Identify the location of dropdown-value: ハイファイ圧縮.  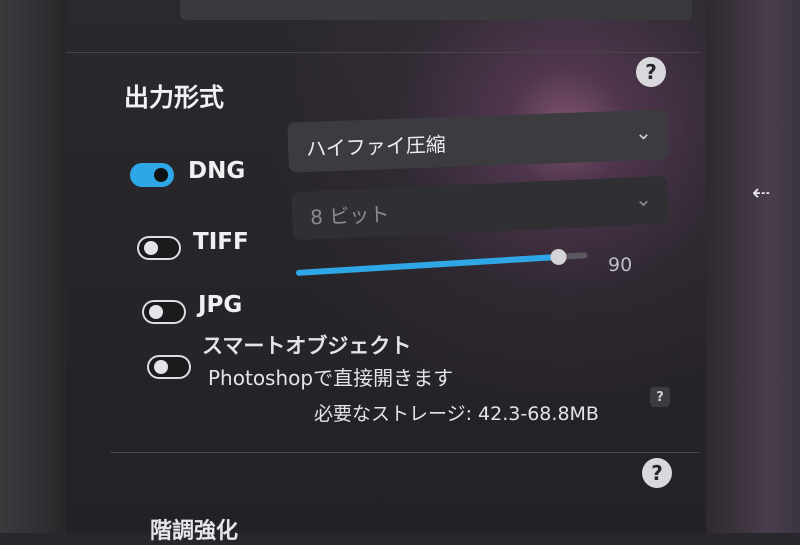
(376, 146).